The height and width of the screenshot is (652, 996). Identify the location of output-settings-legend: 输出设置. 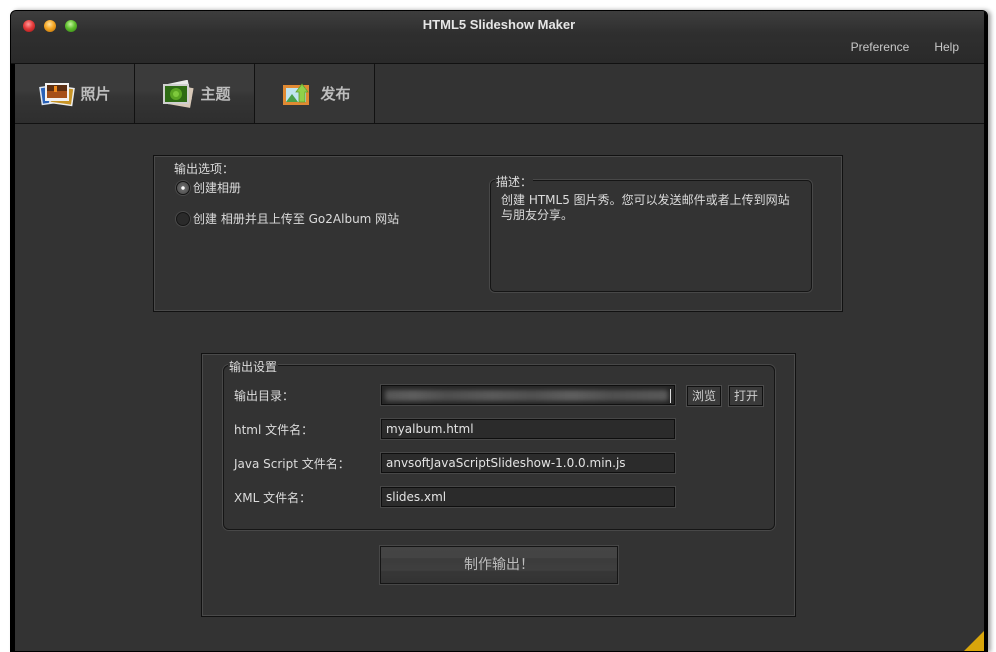
(253, 366).